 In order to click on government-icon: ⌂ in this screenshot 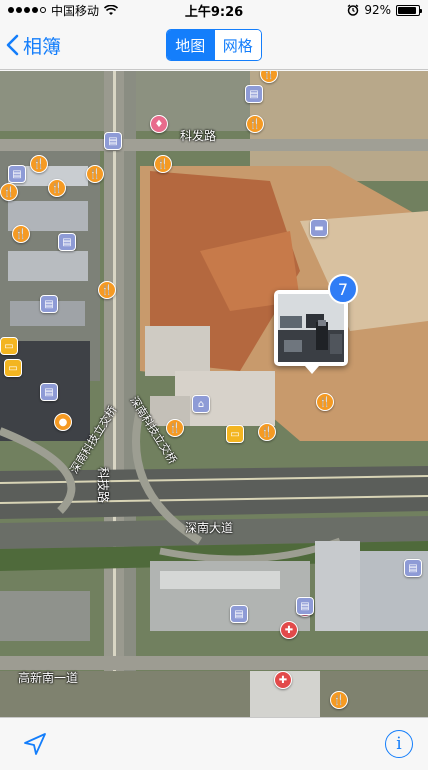, I will do `click(201, 404)`.